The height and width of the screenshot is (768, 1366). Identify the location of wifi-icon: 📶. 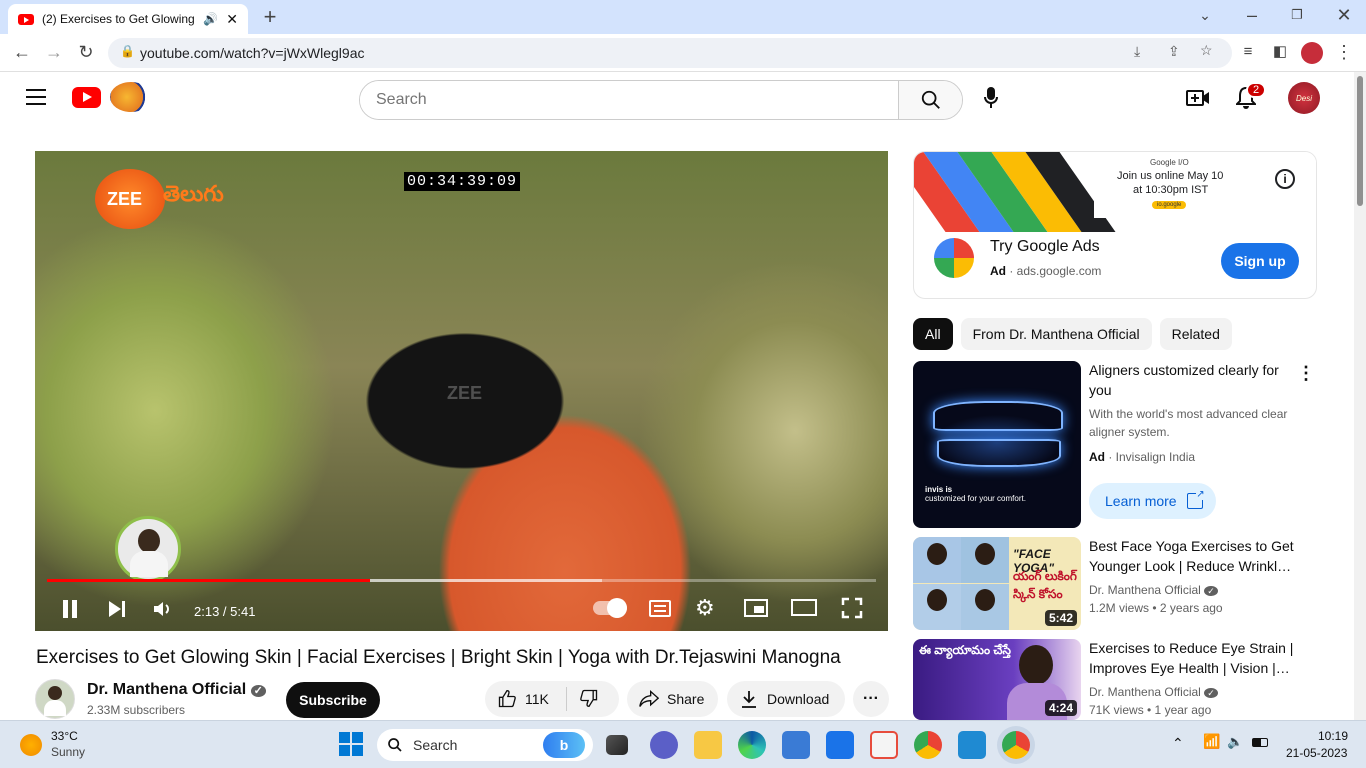
(1211, 741).